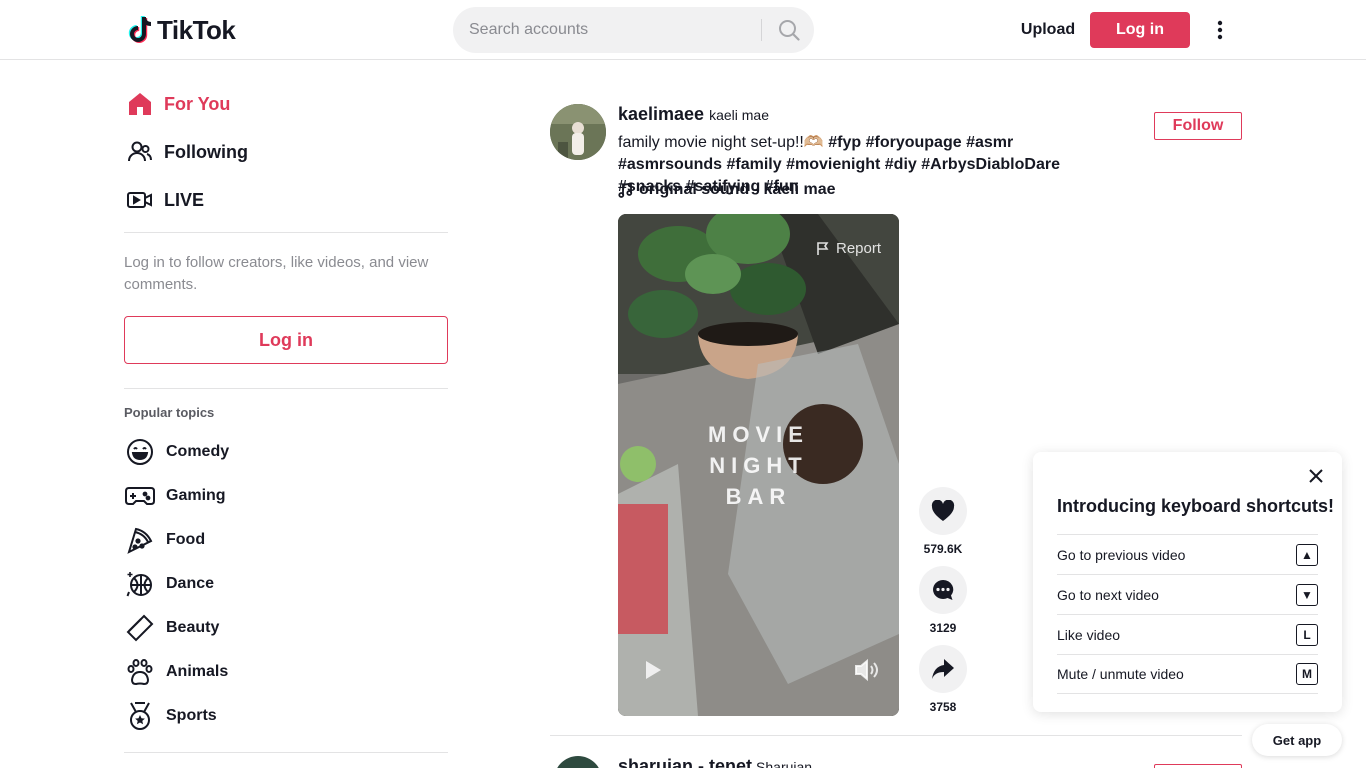 This screenshot has width=1366, height=768. Describe the element at coordinates (140, 584) in the screenshot. I see `disco-ball-icon` at that location.